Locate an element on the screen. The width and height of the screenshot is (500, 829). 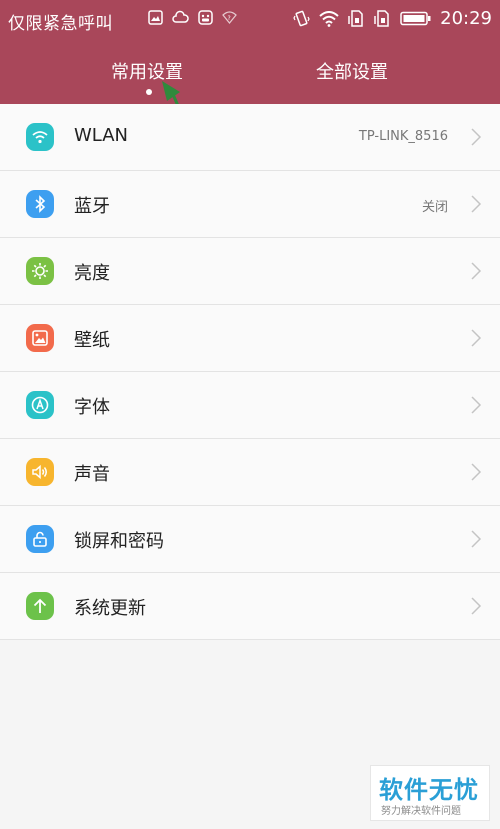
setting-label: 锁屏和密码 is located at coordinates (119, 541).